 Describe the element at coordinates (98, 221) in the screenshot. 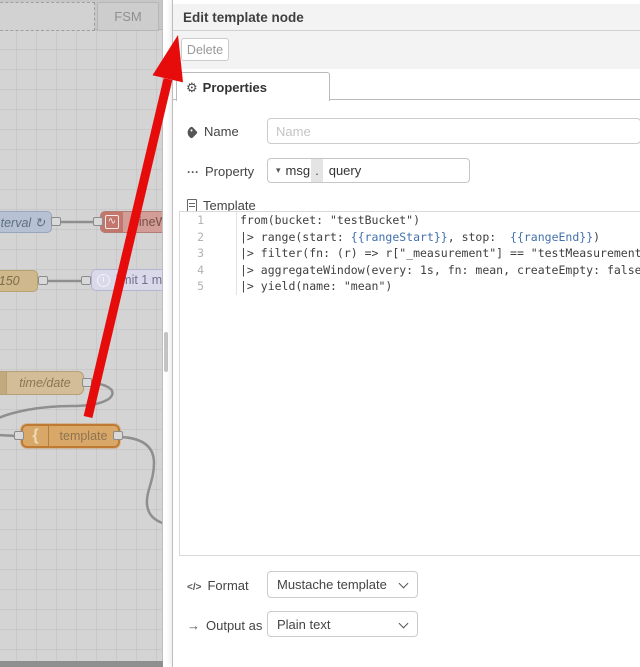

I see `port-sine-in` at that location.